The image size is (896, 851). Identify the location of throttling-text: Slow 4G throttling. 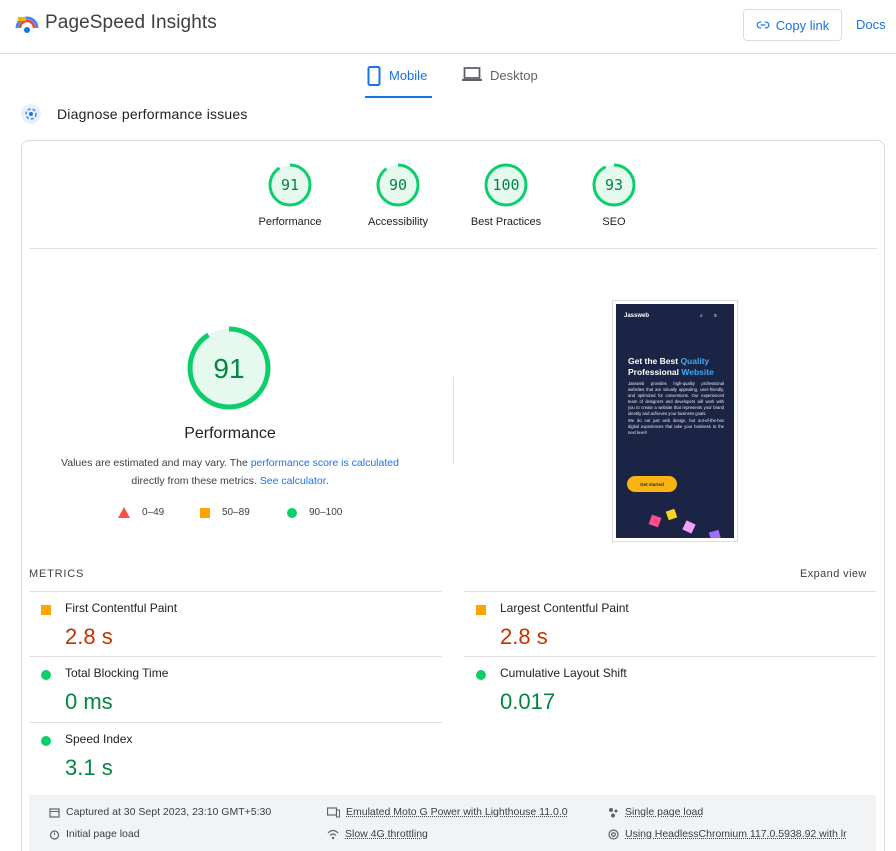
(386, 834).